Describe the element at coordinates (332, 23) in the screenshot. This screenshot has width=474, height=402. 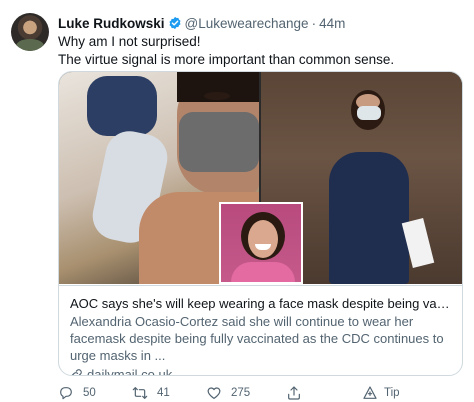
I see `tweet-timestamp: 44m` at that location.